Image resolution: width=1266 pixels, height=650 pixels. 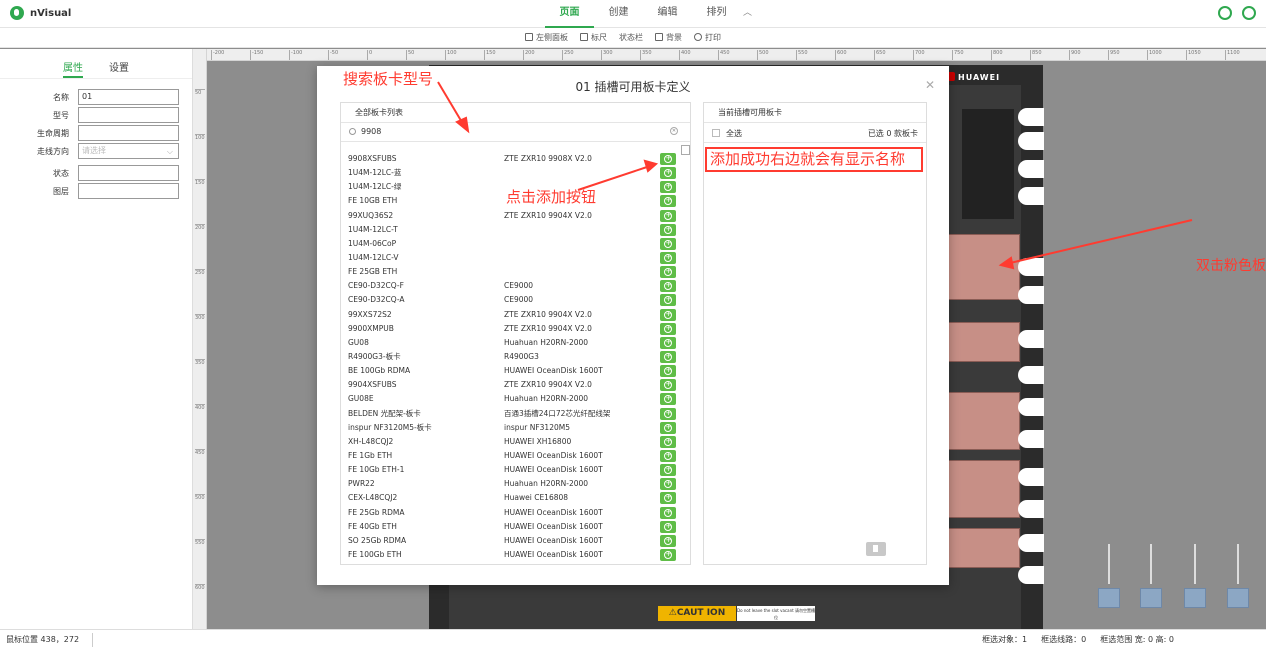 What do you see at coordinates (674, 131) in the screenshot?
I see `clear-icon: ✕` at bounding box center [674, 131].